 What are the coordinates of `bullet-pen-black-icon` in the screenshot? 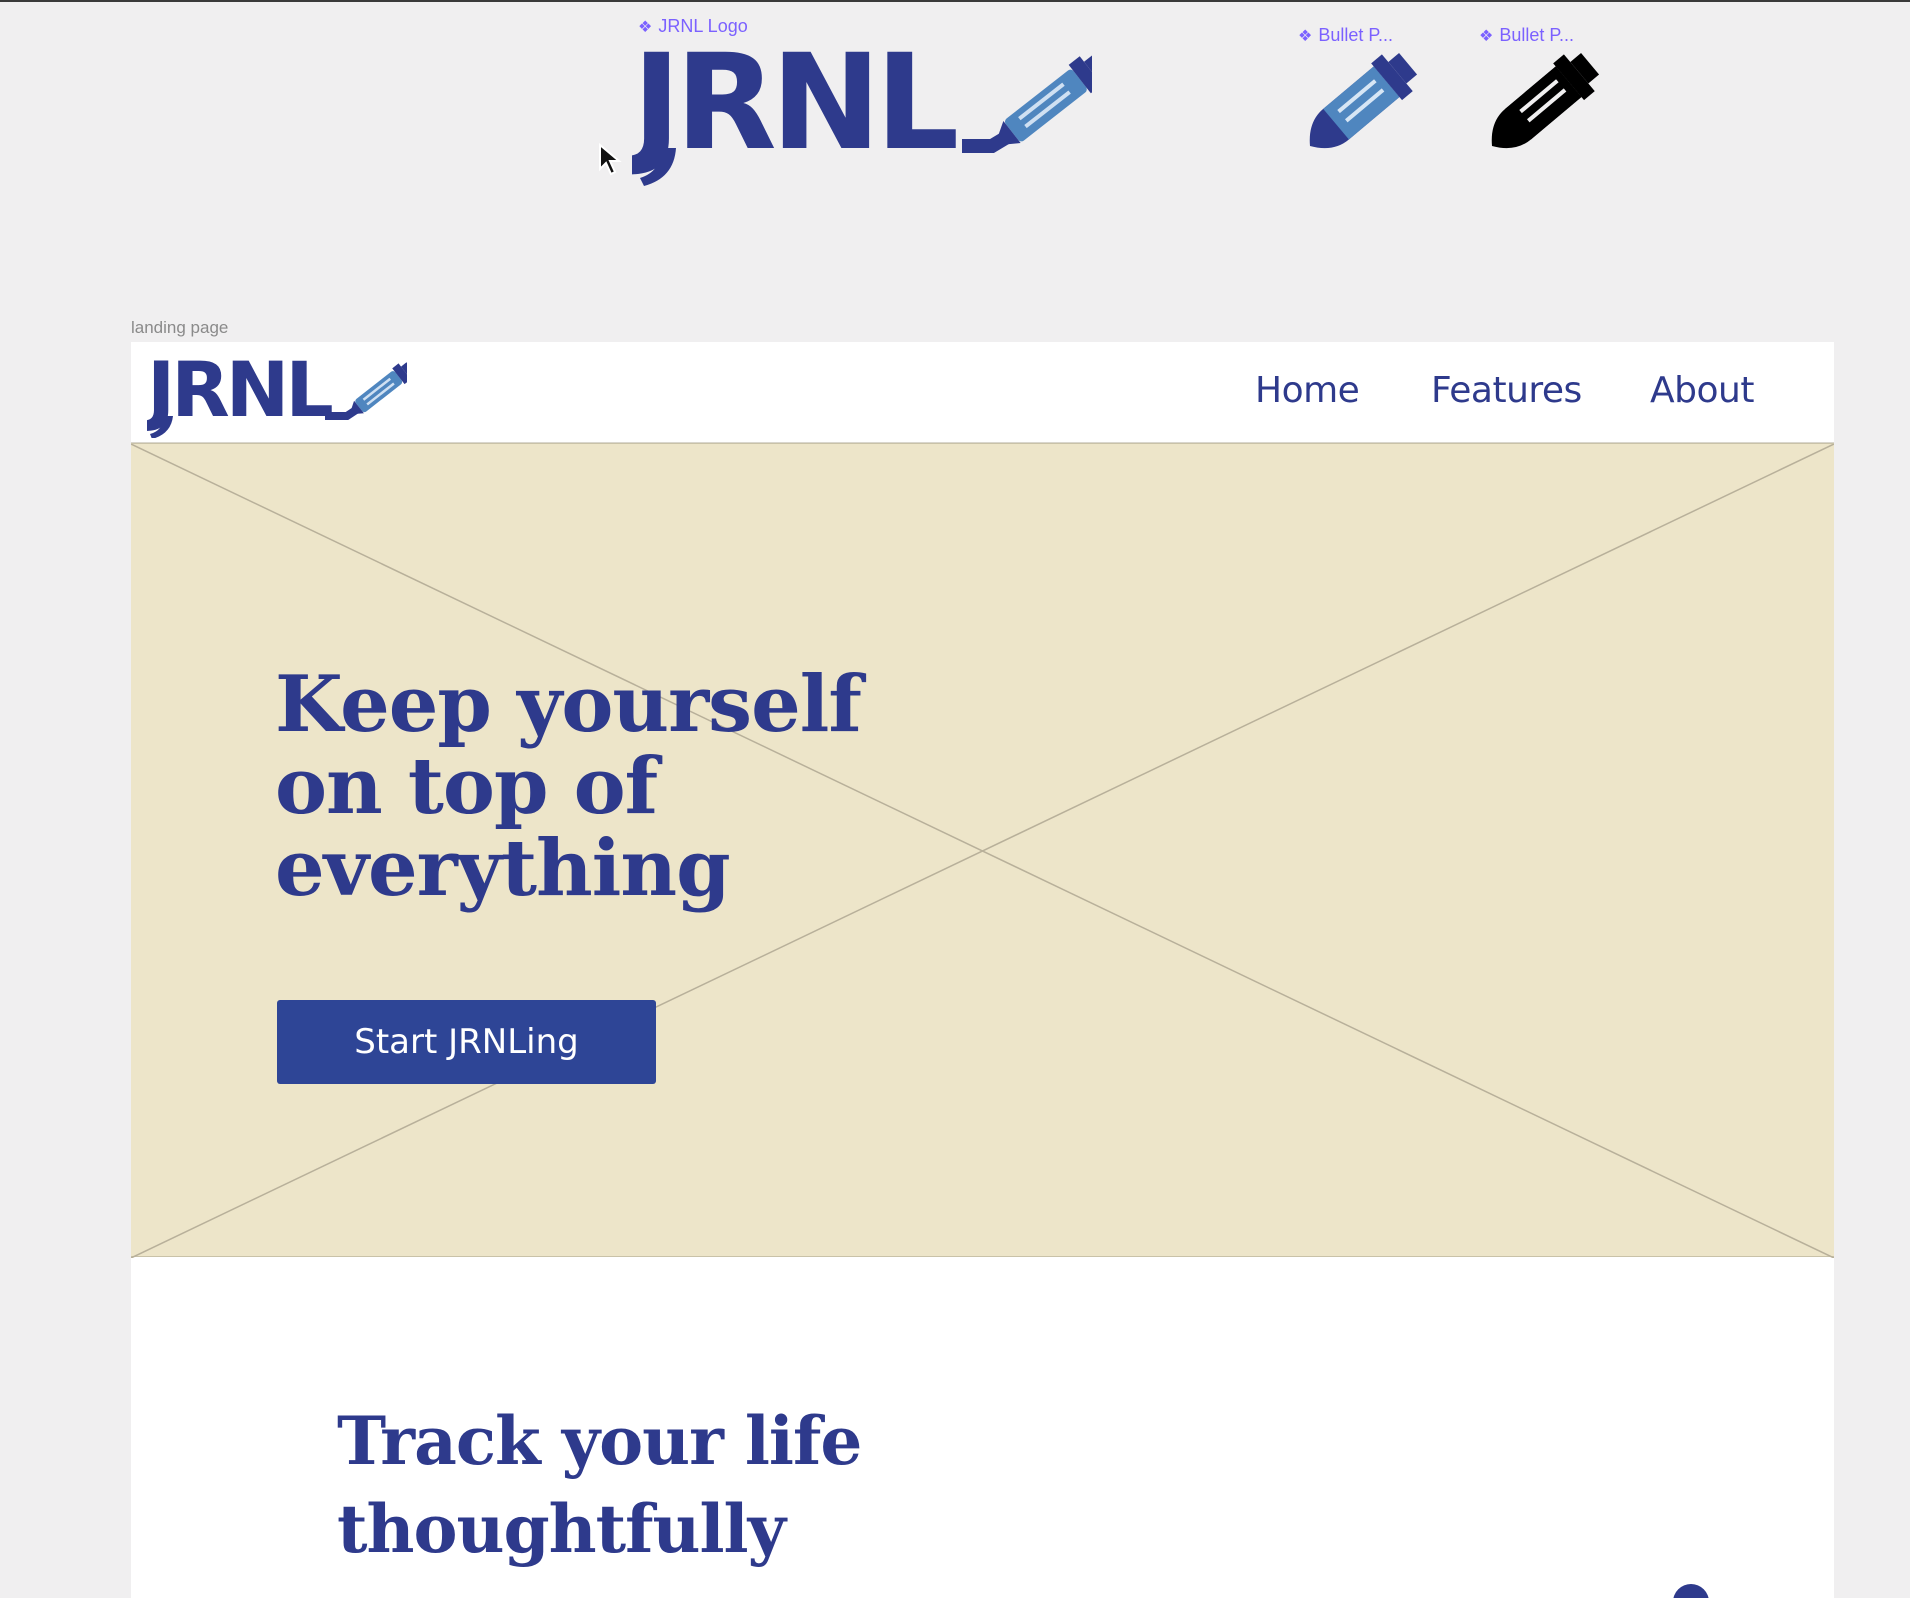 It's located at (1537, 103).